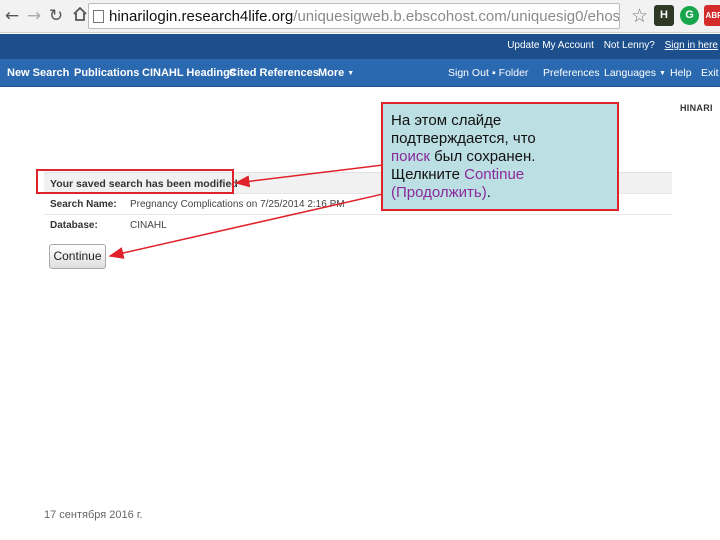 This screenshot has width=720, height=540. What do you see at coordinates (488, 192) in the screenshot?
I see `note-text: .` at bounding box center [488, 192].